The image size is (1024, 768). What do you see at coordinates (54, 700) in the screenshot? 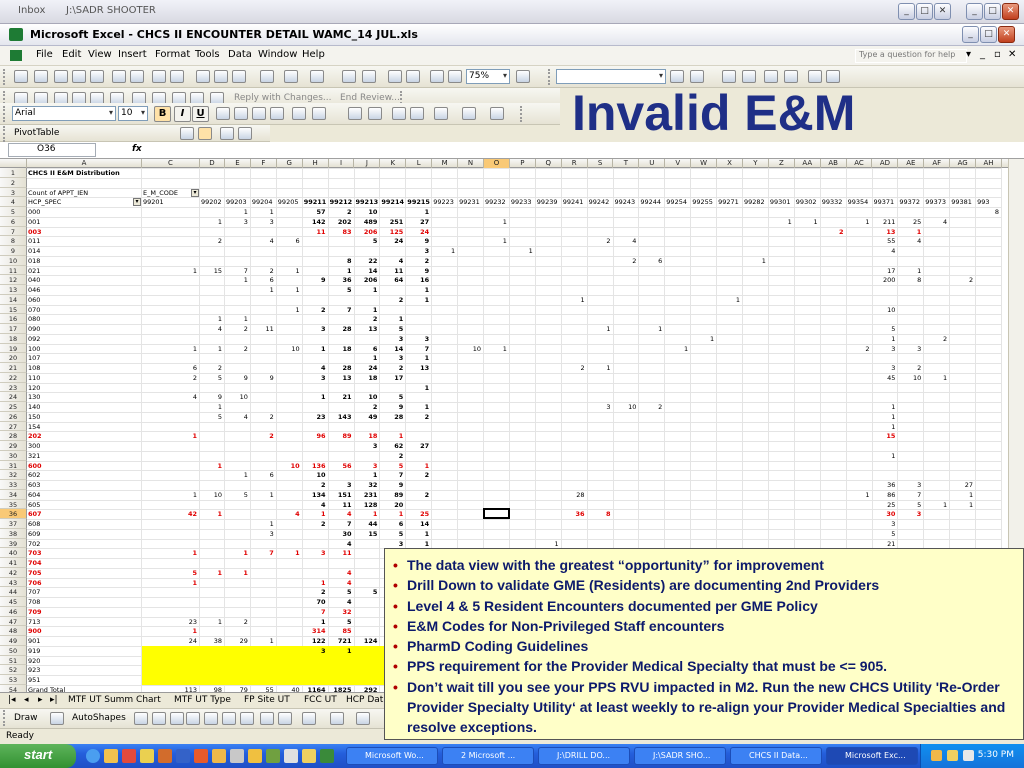
I see `last-sheet-icon: ▸|` at bounding box center [54, 700].